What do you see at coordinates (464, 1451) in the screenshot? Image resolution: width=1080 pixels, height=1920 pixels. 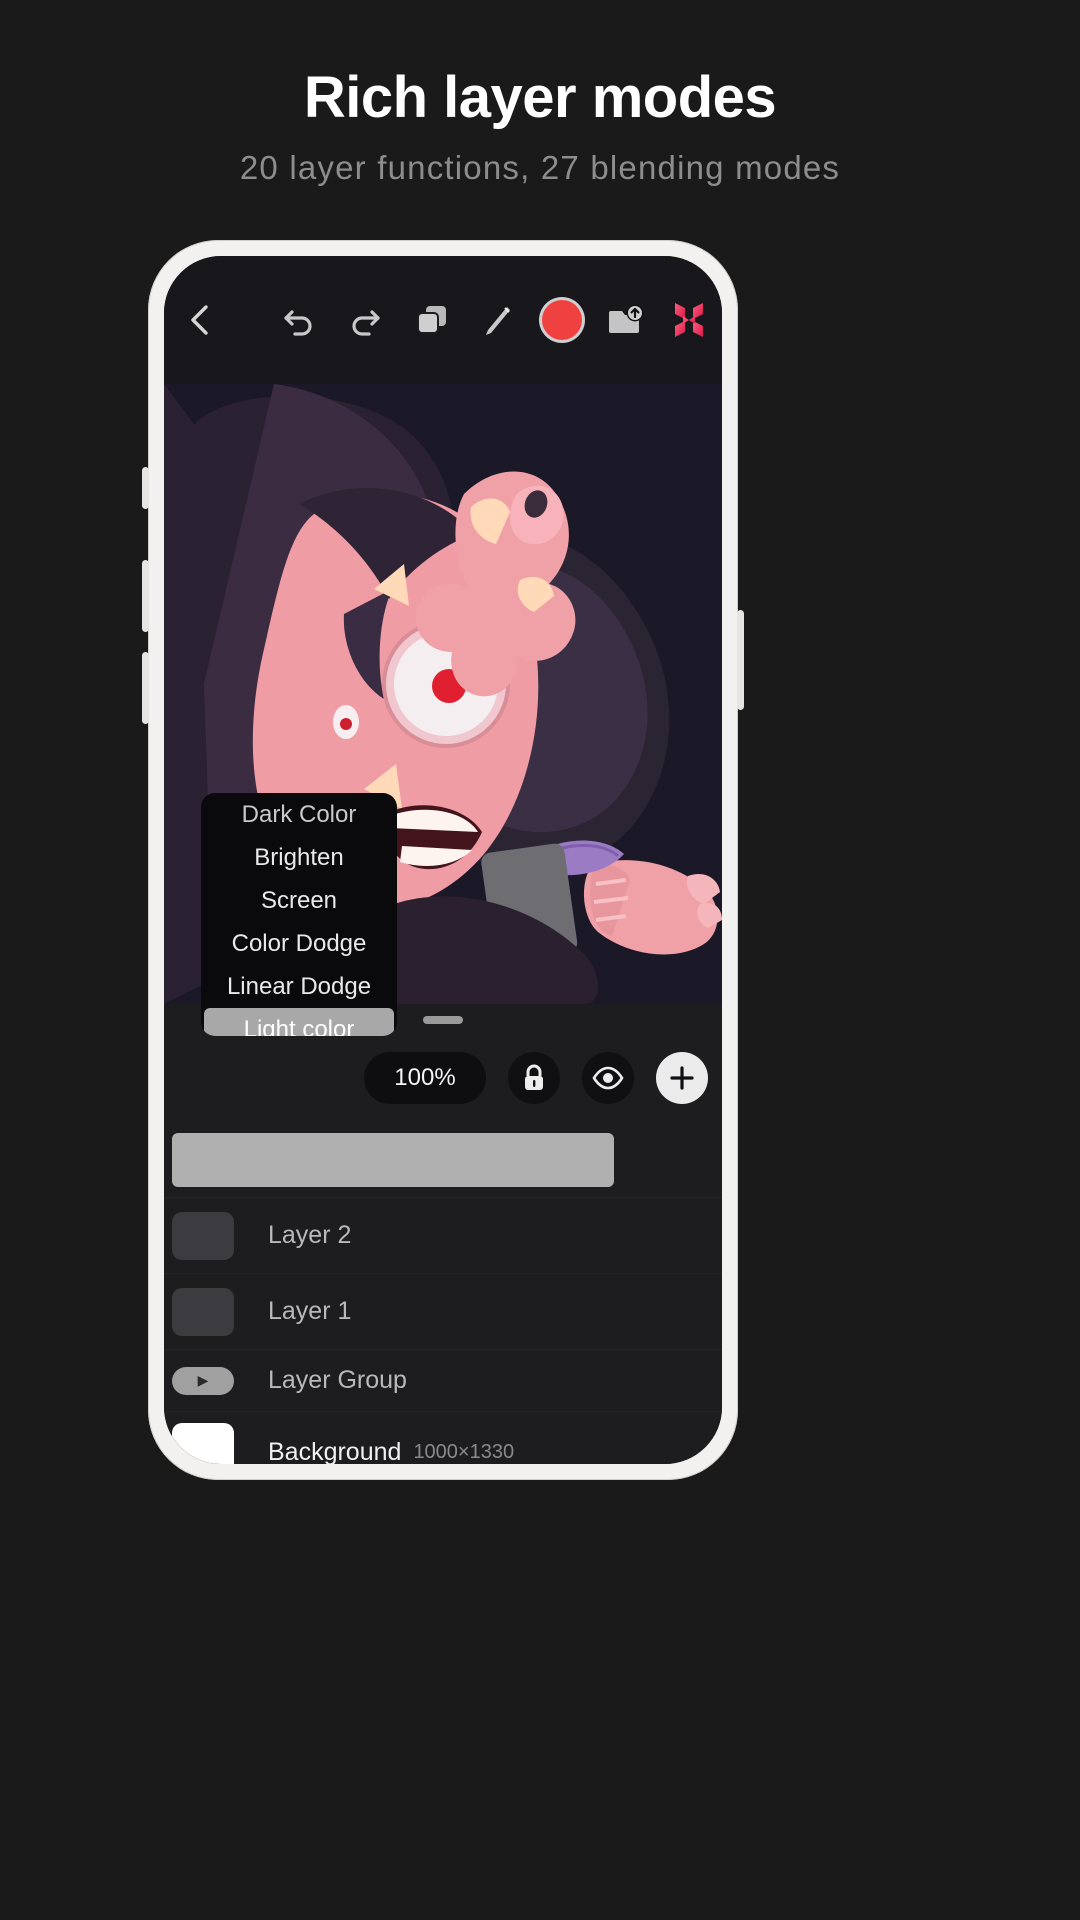 I see `canvas-dimensions: 1000×1330` at bounding box center [464, 1451].